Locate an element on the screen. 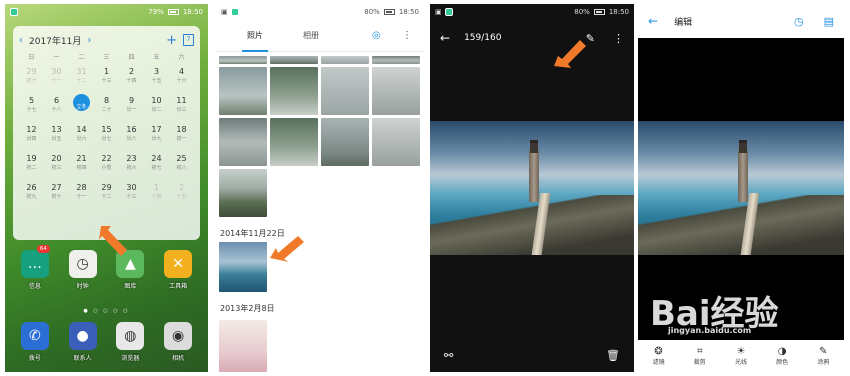 This screenshot has width=850, height=376. calendar-day: 22 小雪 is located at coordinates (106, 165).